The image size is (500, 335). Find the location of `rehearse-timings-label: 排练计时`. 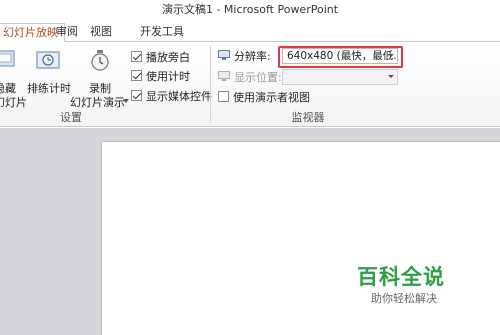

rehearse-timings-label: 排练计时 is located at coordinates (49, 88).